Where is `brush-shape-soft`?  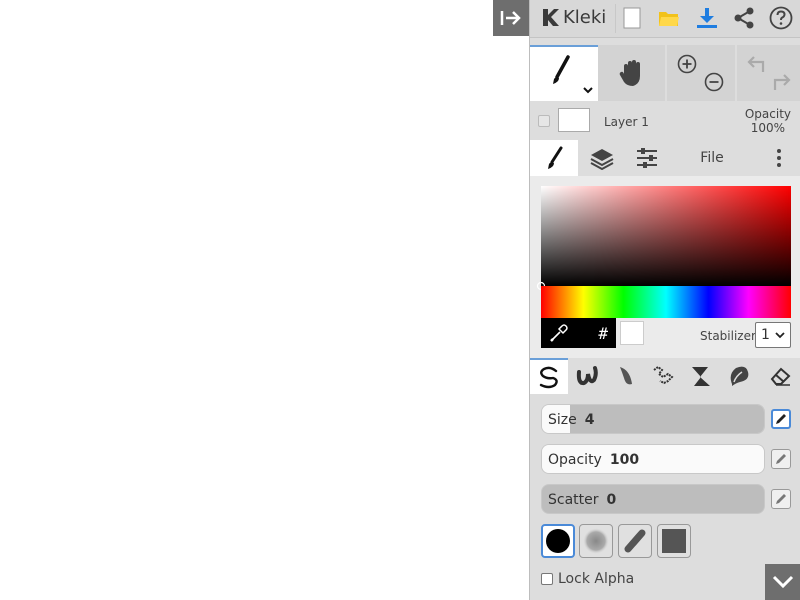
brush-shape-soft is located at coordinates (596, 541).